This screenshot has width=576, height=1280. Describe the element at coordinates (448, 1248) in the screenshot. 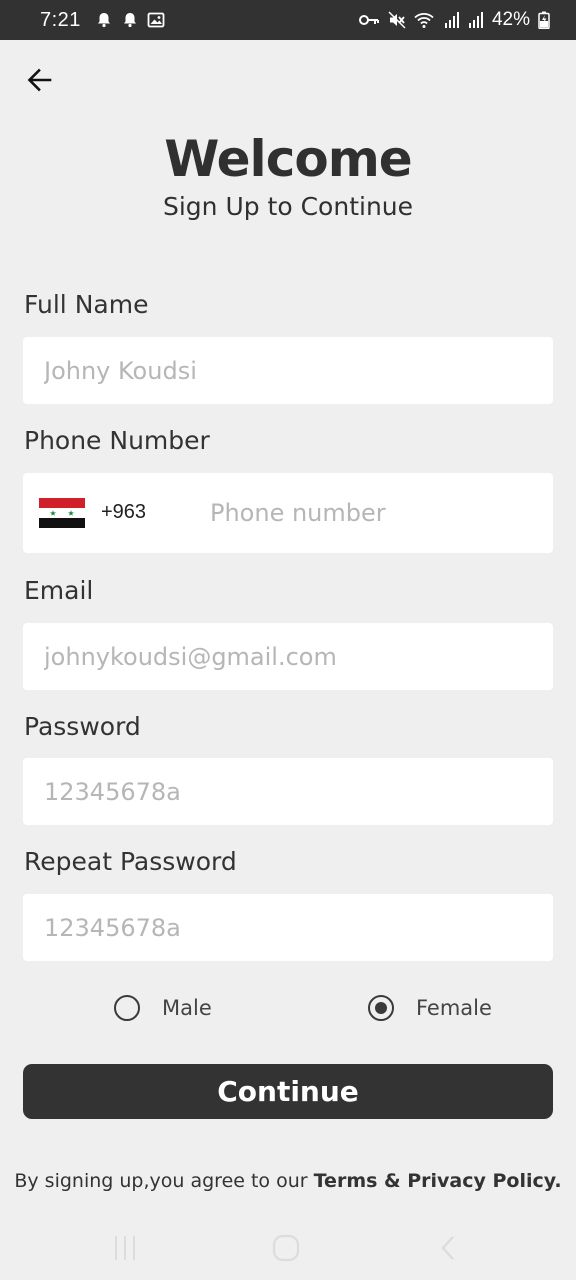

I see `back-icon` at that location.